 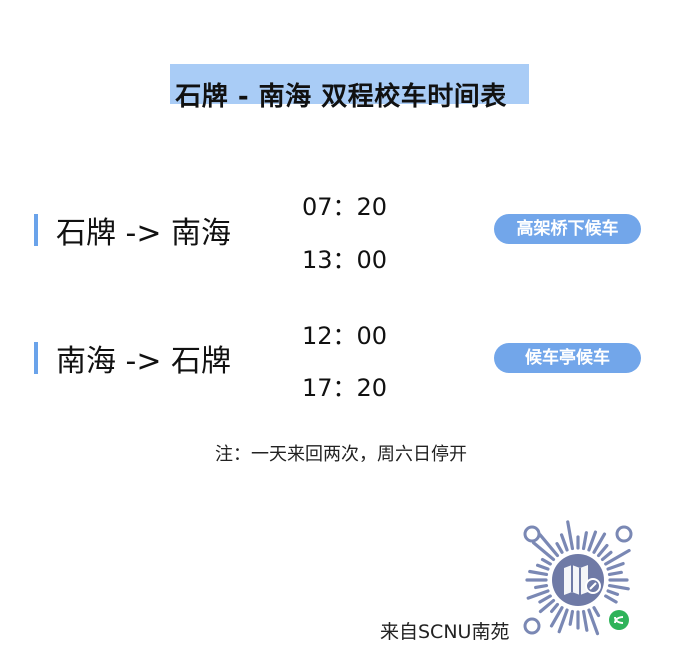 I want to click on map-icon, so click(x=576, y=580).